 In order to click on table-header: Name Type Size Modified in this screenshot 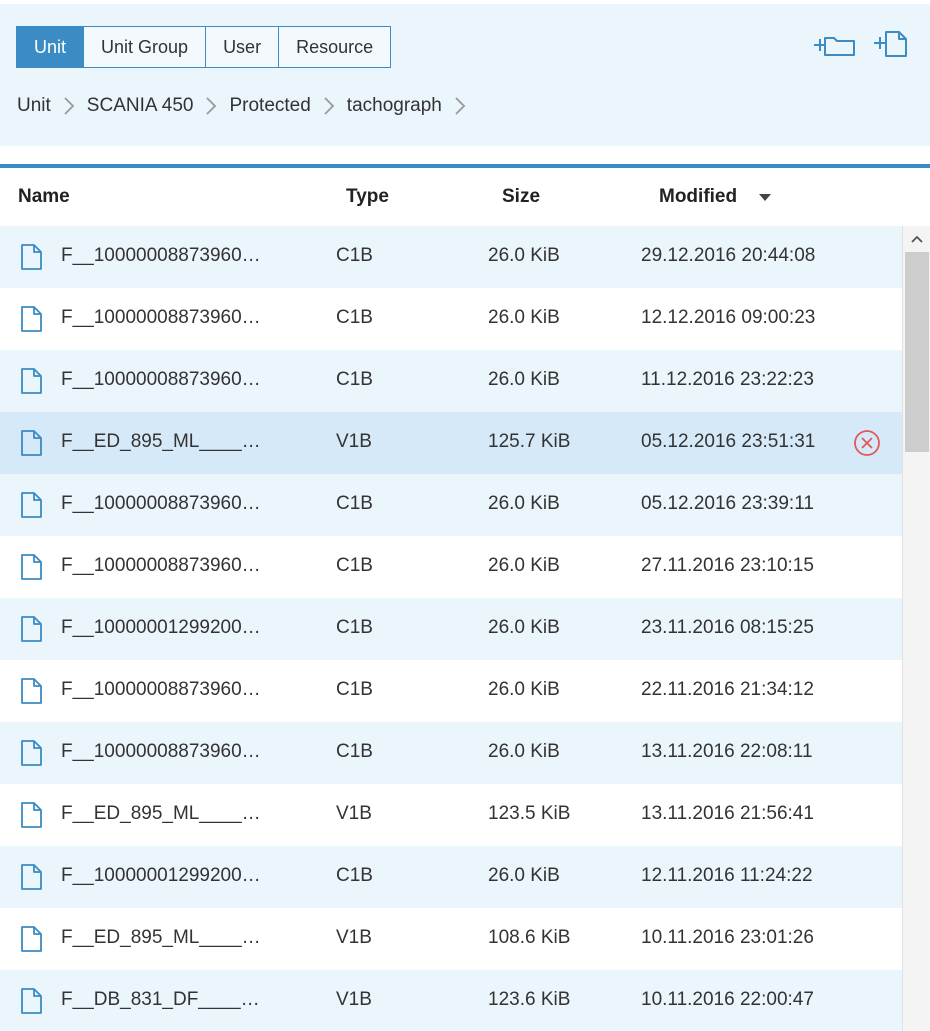, I will do `click(465, 197)`.